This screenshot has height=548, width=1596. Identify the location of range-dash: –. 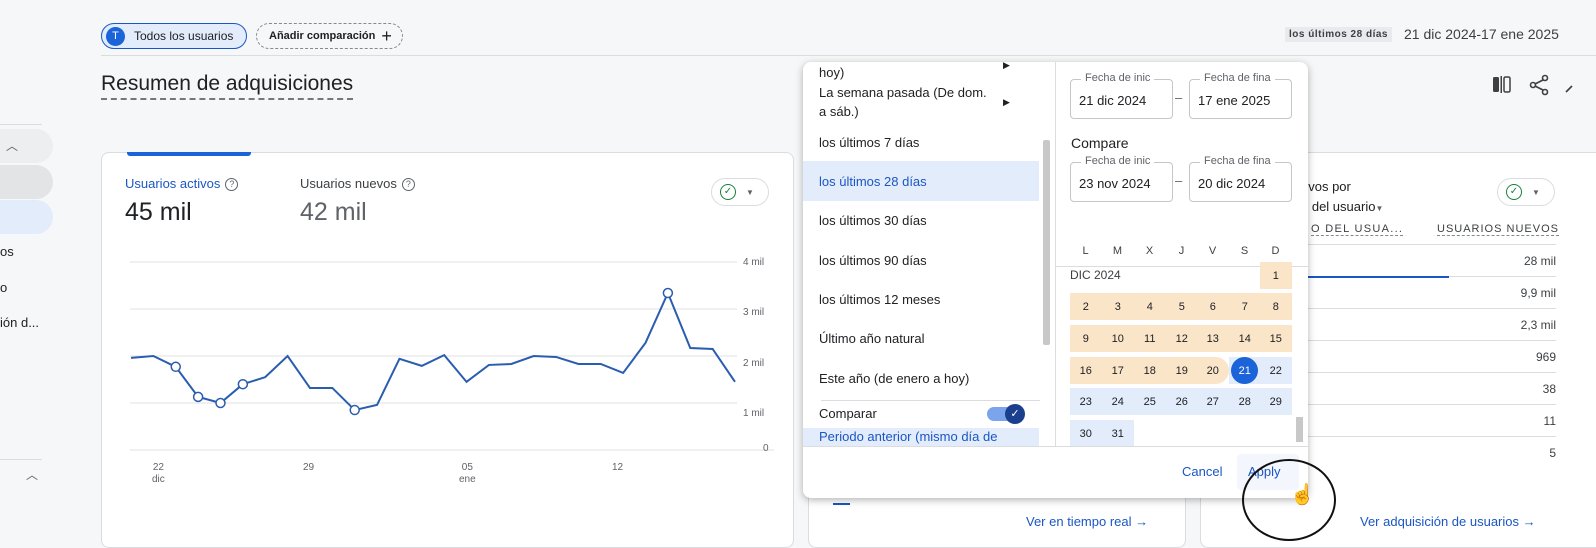
(1179, 97).